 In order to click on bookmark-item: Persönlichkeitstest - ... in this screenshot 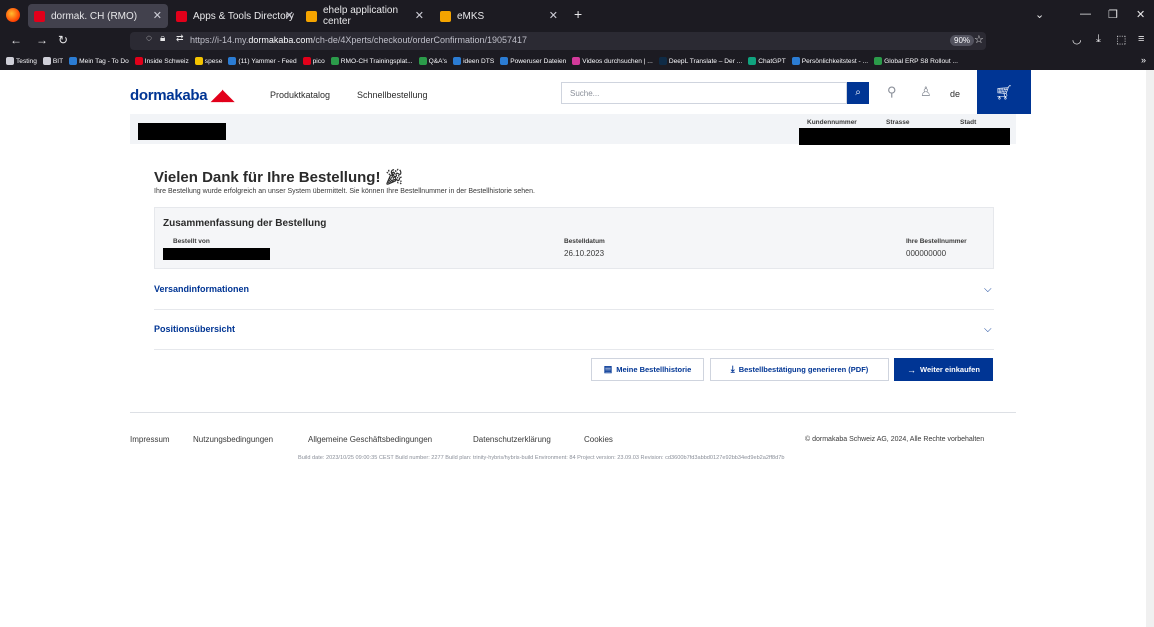, I will do `click(829, 61)`.